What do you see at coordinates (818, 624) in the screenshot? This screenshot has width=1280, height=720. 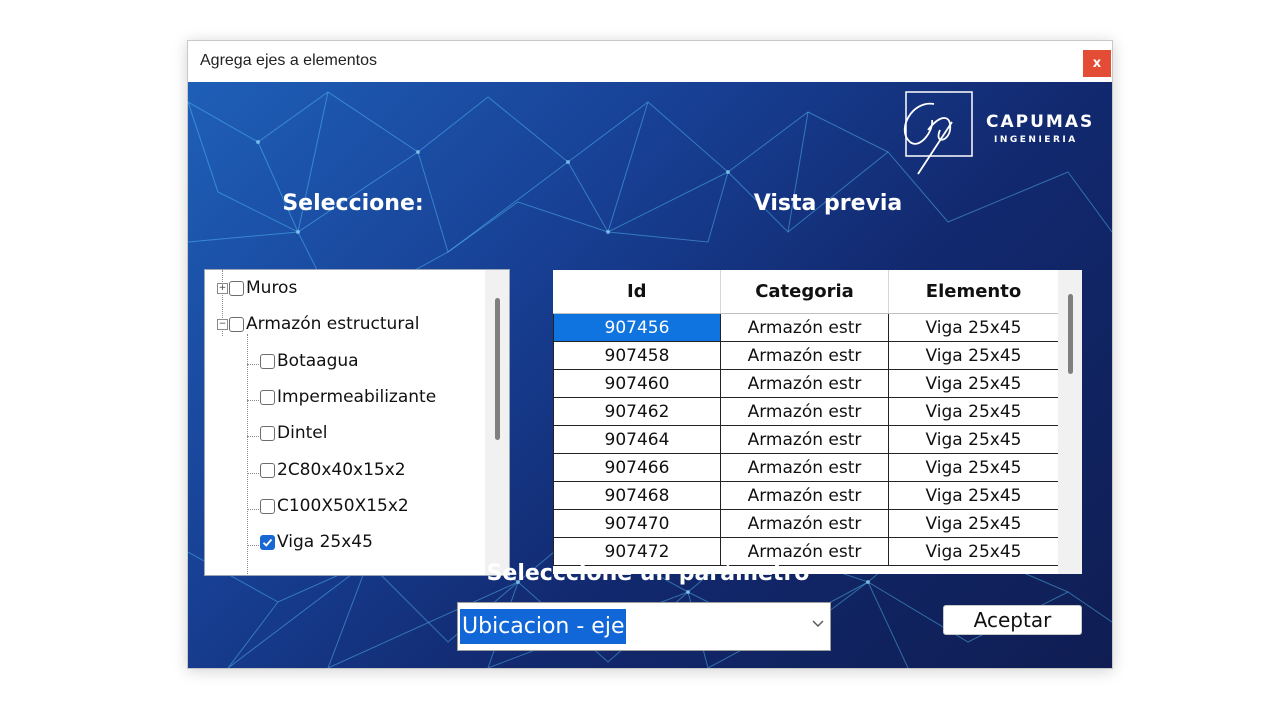 I see `chevron-down-icon` at bounding box center [818, 624].